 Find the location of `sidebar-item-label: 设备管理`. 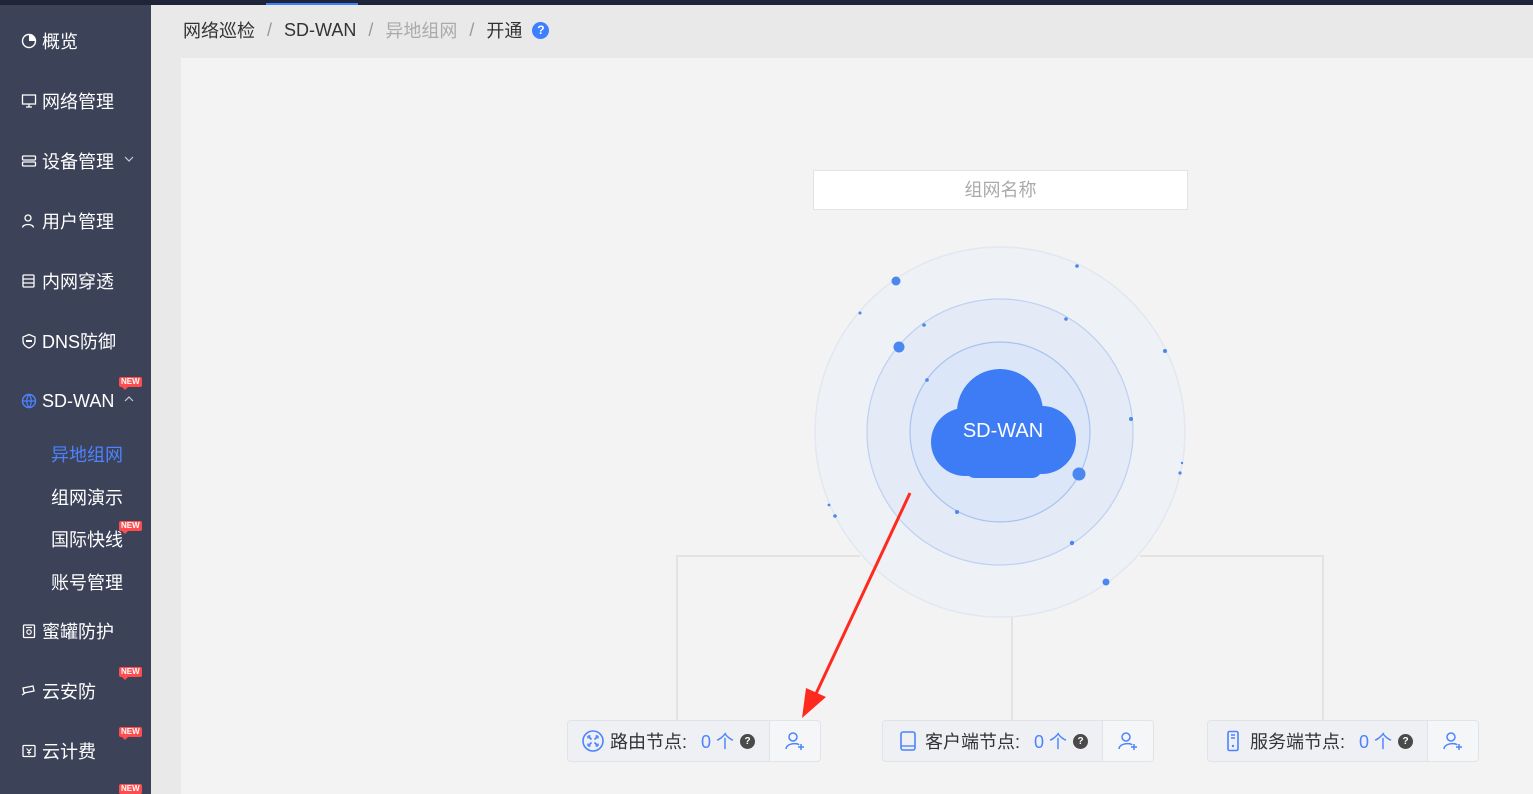

sidebar-item-label: 设备管理 is located at coordinates (78, 162).